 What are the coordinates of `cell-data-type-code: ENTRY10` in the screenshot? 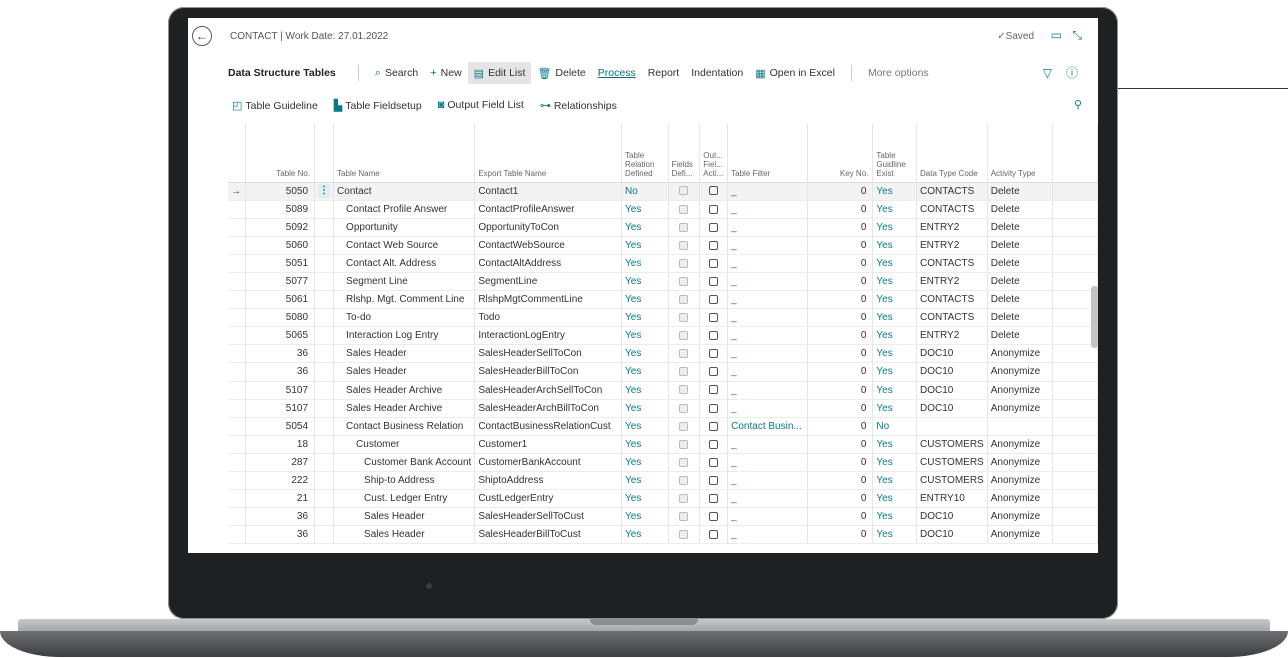 It's located at (952, 499).